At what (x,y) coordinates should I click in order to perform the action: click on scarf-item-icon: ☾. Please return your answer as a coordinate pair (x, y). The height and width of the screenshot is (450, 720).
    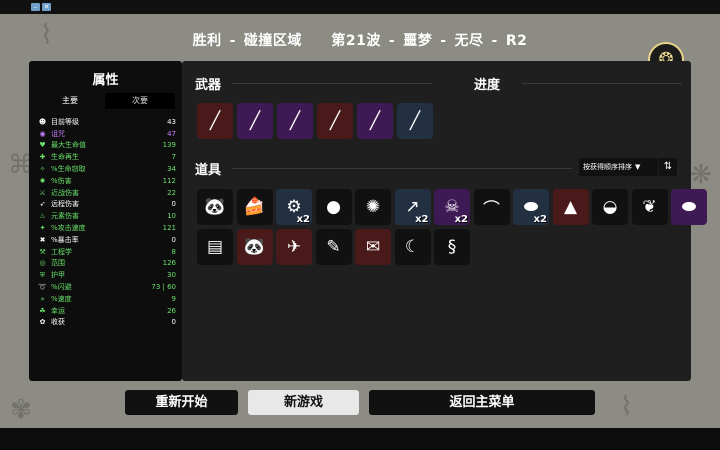
    Looking at the image, I should click on (412, 247).